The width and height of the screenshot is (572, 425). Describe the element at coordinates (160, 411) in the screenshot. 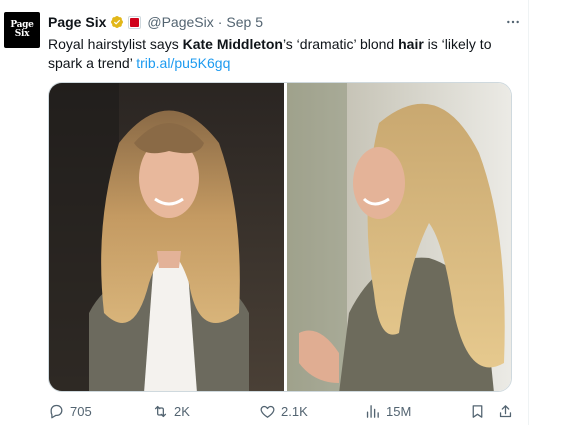

I see `repost-icon` at that location.